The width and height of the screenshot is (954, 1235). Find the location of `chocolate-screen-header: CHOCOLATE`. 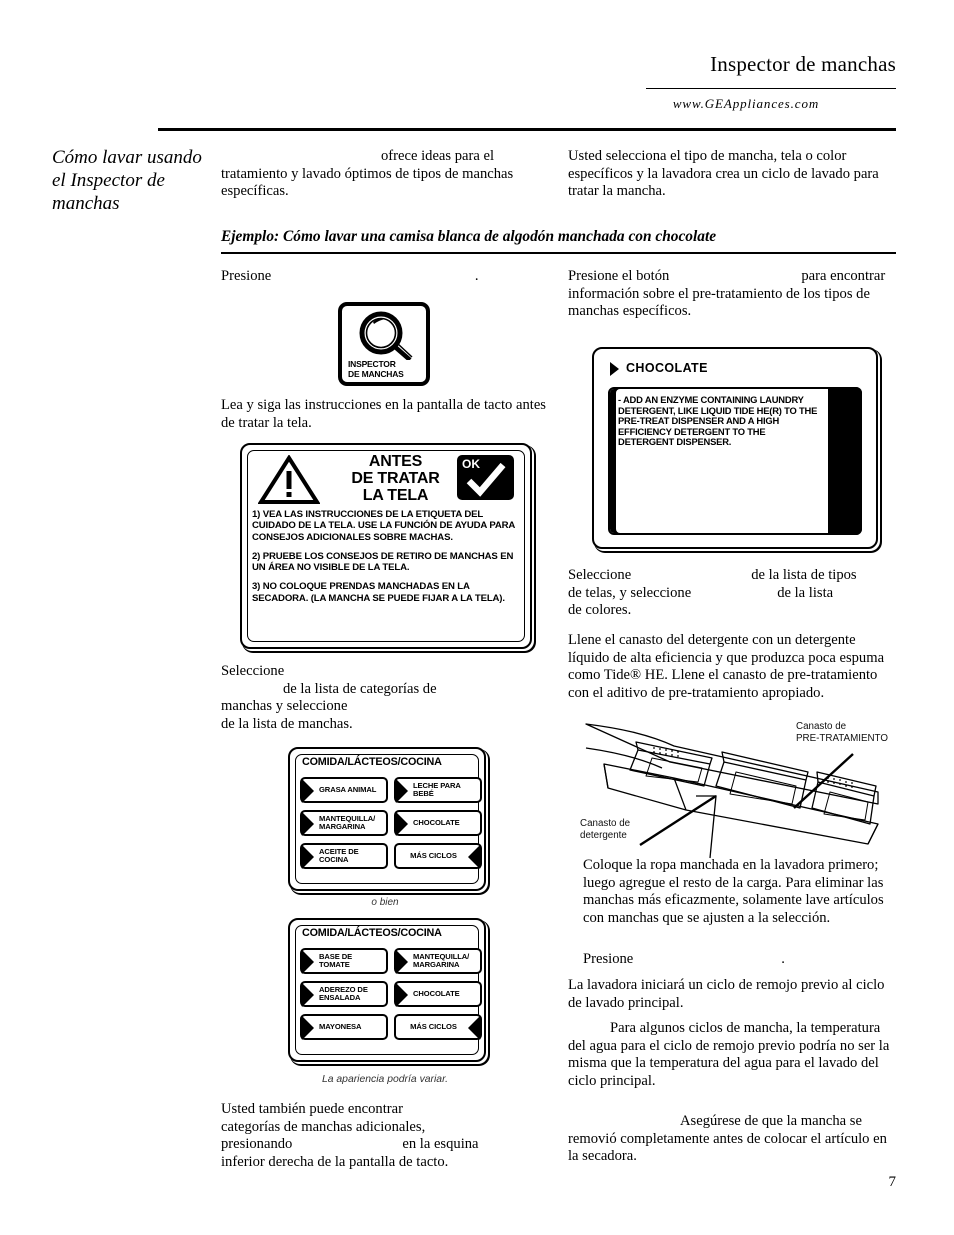

chocolate-screen-header: CHOCOLATE is located at coordinates (659, 368).